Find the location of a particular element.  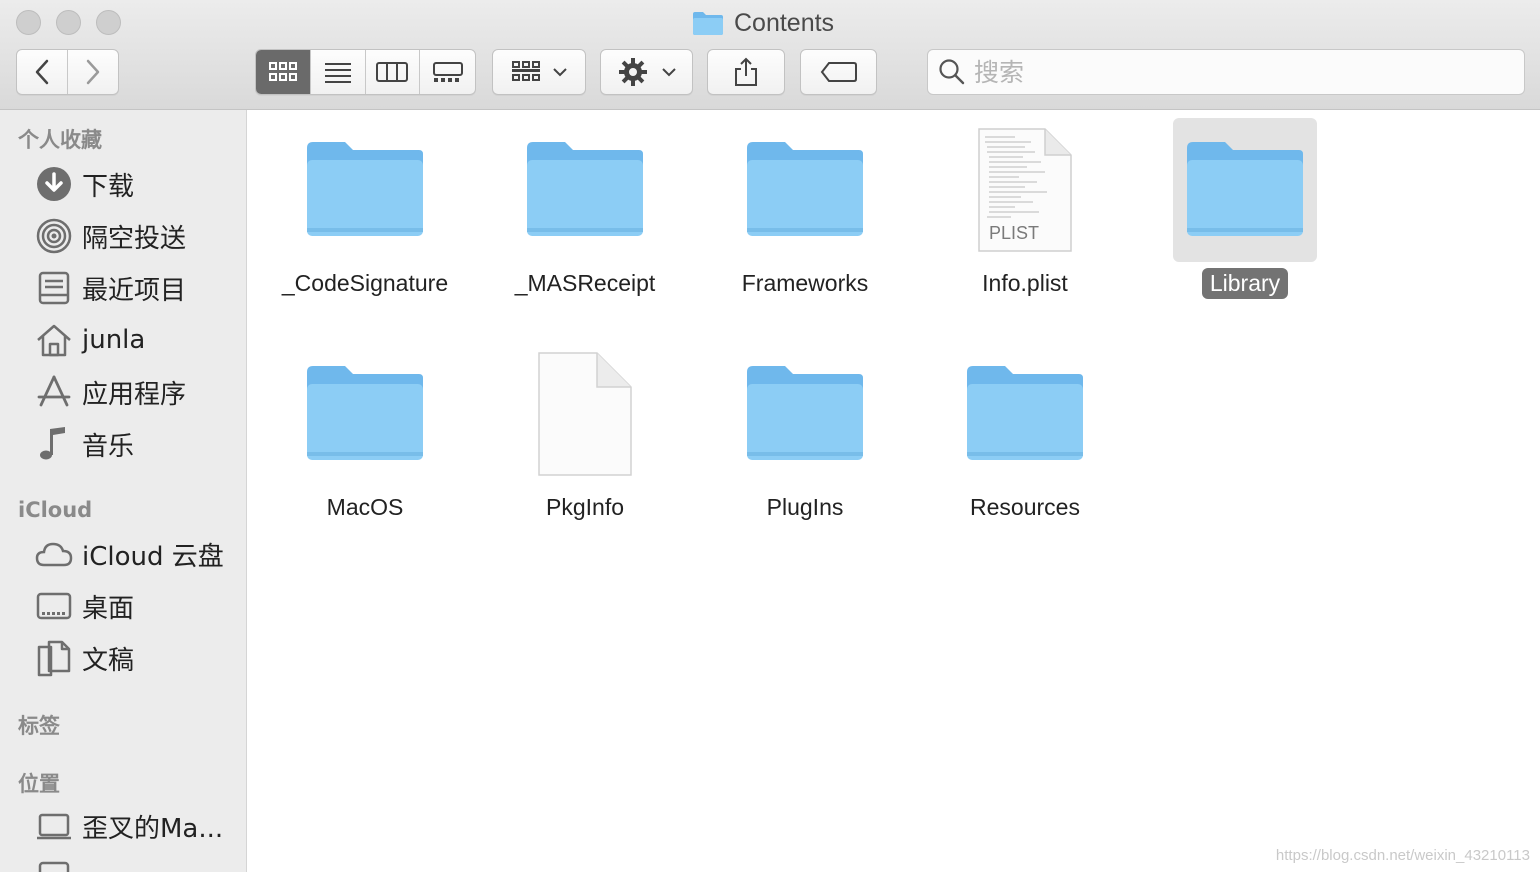

sidebar-item-home: junla is located at coordinates (89, 340).